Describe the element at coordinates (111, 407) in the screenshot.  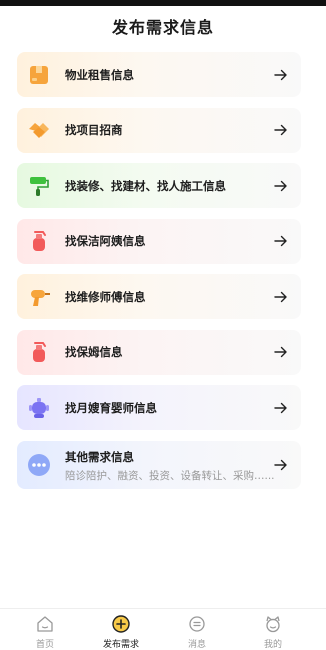
I see `item-label: 找月嫂育婴师信息` at that location.